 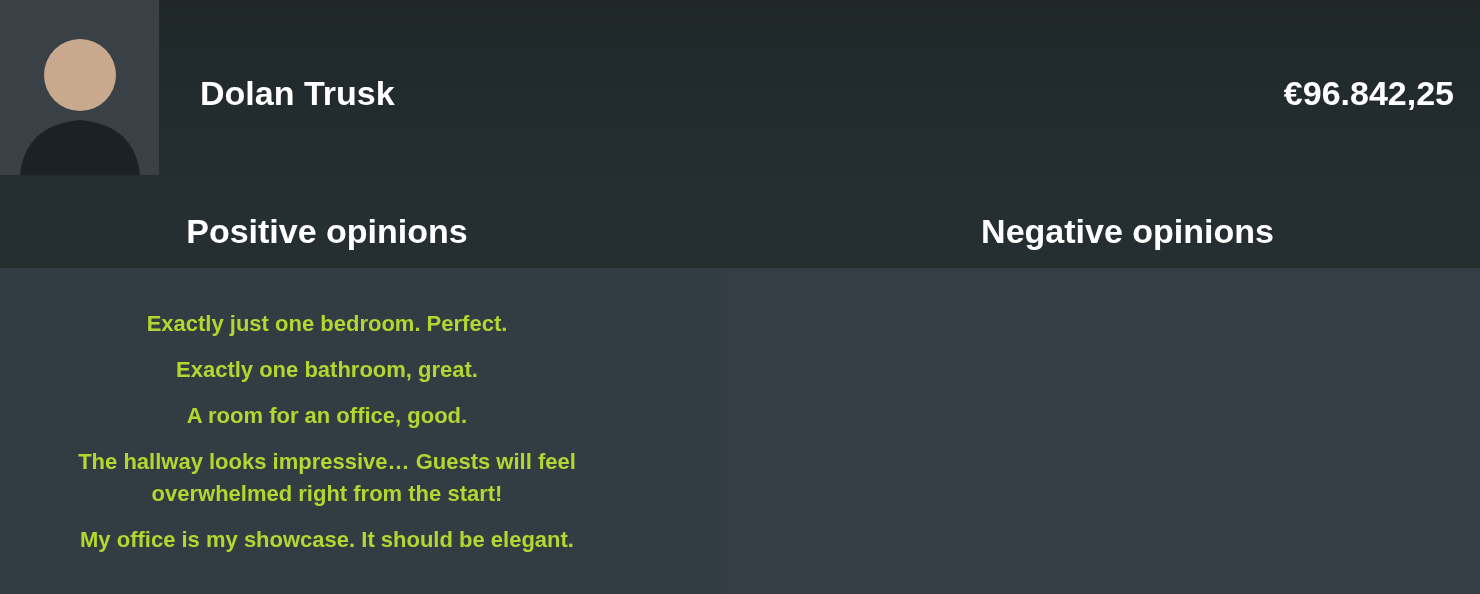 What do you see at coordinates (327, 478) in the screenshot?
I see `opinion-text: The hallway looks impressive… Guests will feel overwhelmed right from the start!` at bounding box center [327, 478].